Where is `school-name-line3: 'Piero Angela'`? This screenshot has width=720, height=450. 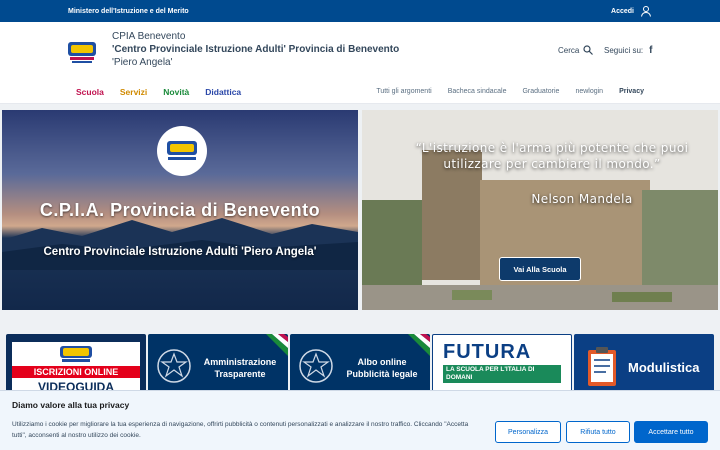 school-name-line3: 'Piero Angela' is located at coordinates (142, 62).